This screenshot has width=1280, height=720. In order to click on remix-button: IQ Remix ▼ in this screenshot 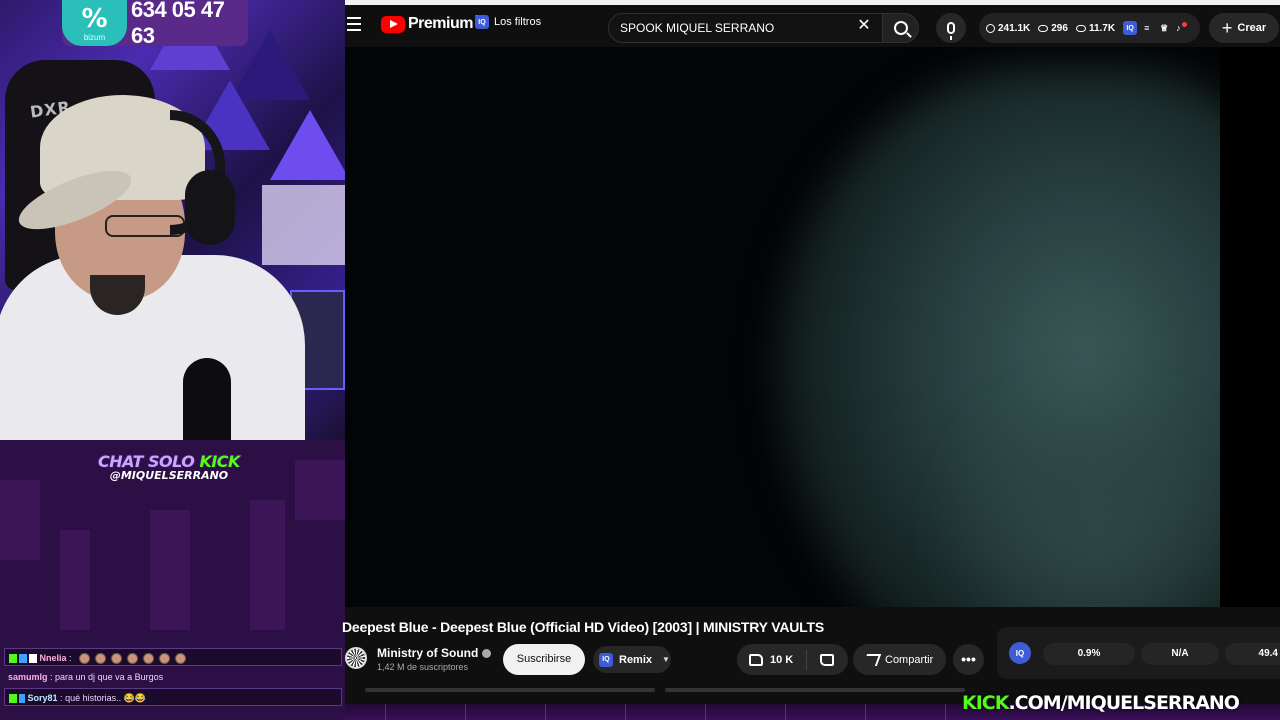, I will do `click(632, 659)`.